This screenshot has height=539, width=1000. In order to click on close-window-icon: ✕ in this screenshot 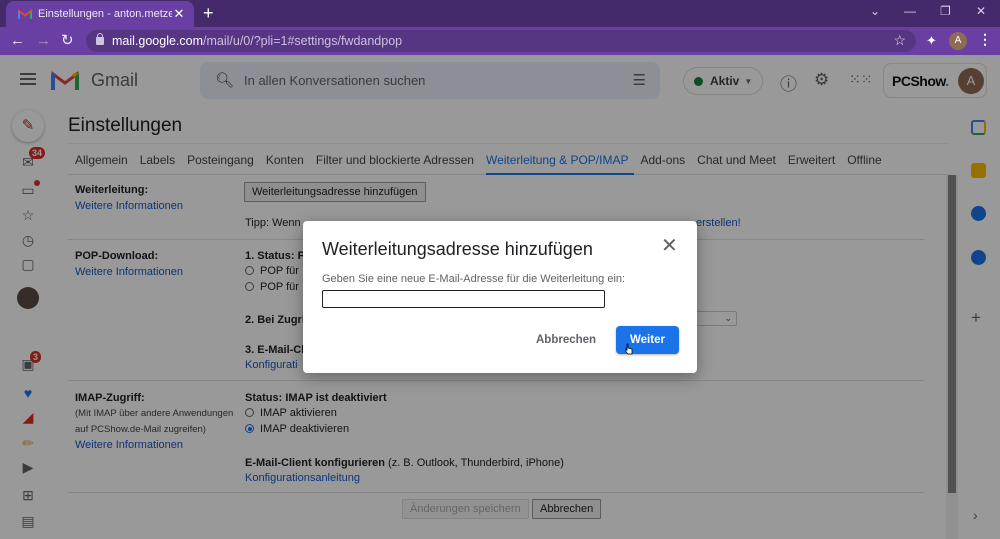, I will do `click(981, 11)`.